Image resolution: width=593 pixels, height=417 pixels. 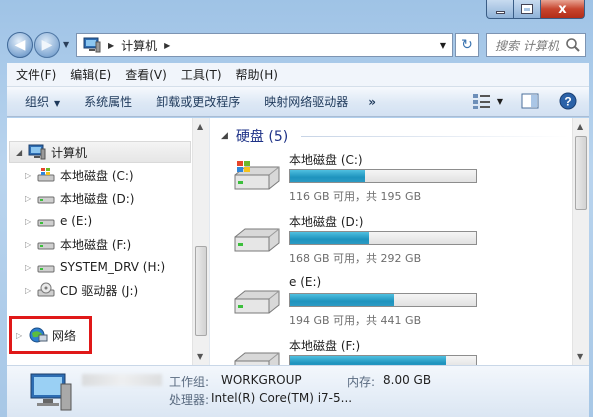 What do you see at coordinates (224, 136) in the screenshot?
I see `collapse-group-icon: ◢` at bounding box center [224, 136].